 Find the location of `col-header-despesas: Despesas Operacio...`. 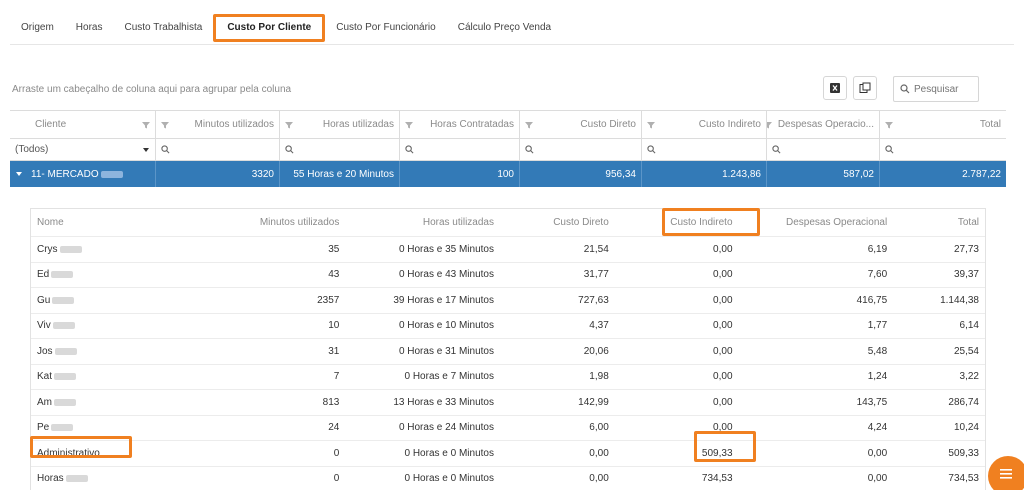

col-header-despesas: Despesas Operacio... is located at coordinates (823, 124).